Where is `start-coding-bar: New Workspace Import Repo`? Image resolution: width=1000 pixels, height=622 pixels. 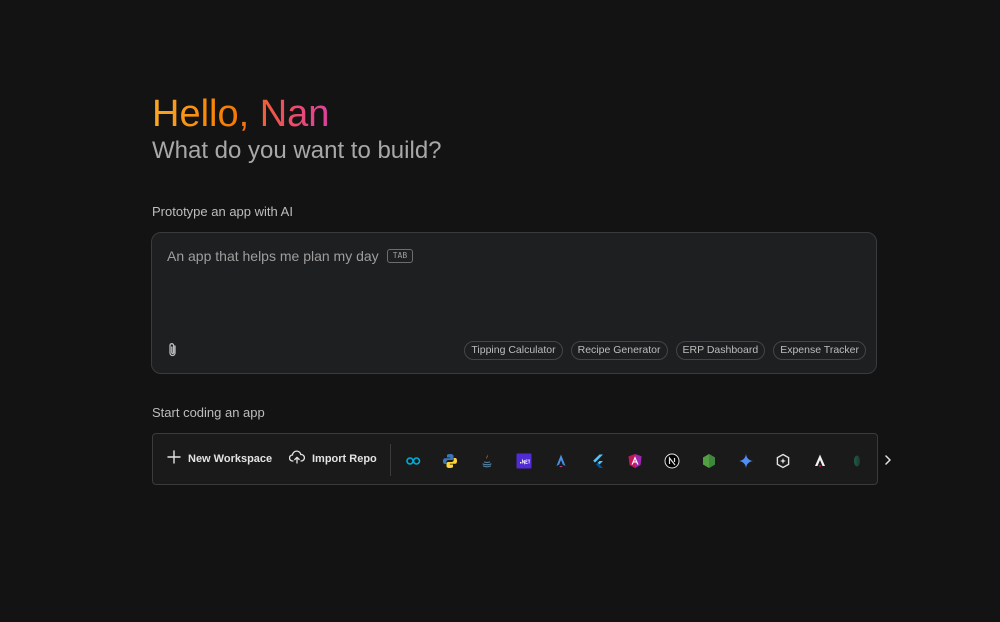
start-coding-bar: New Workspace Import Repo is located at coordinates (515, 459).